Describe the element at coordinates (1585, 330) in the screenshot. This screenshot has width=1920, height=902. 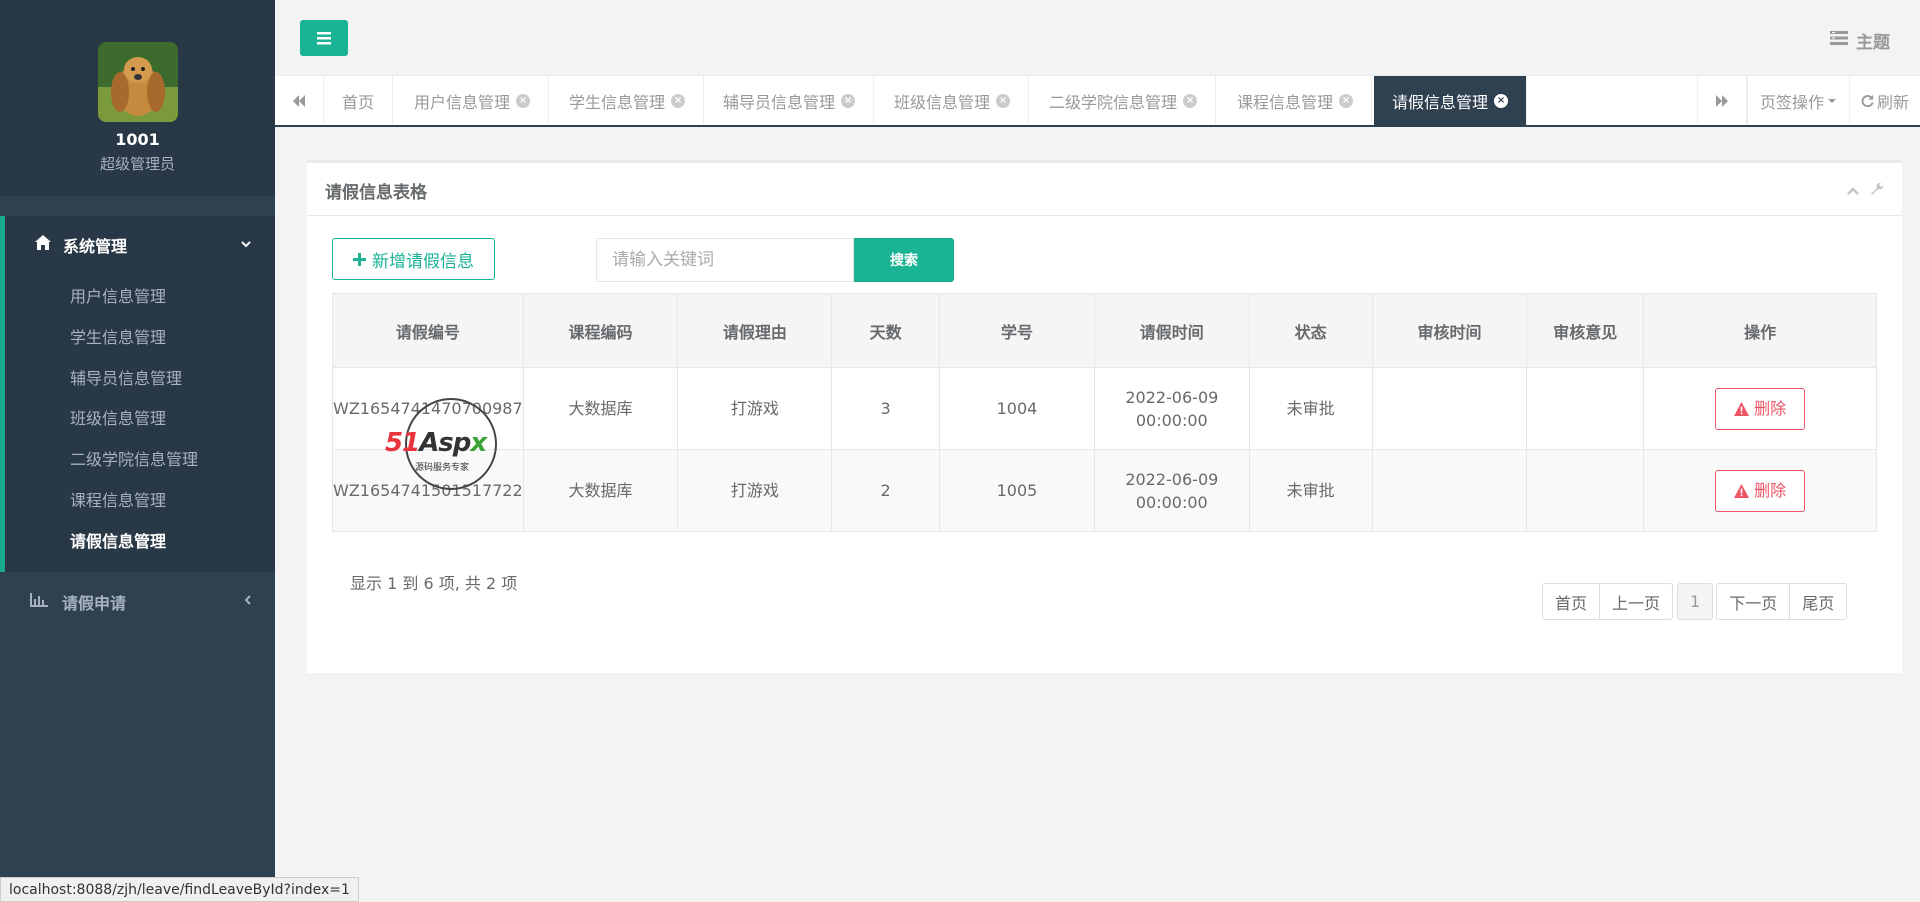
I see `column-header: 审核意见` at that location.